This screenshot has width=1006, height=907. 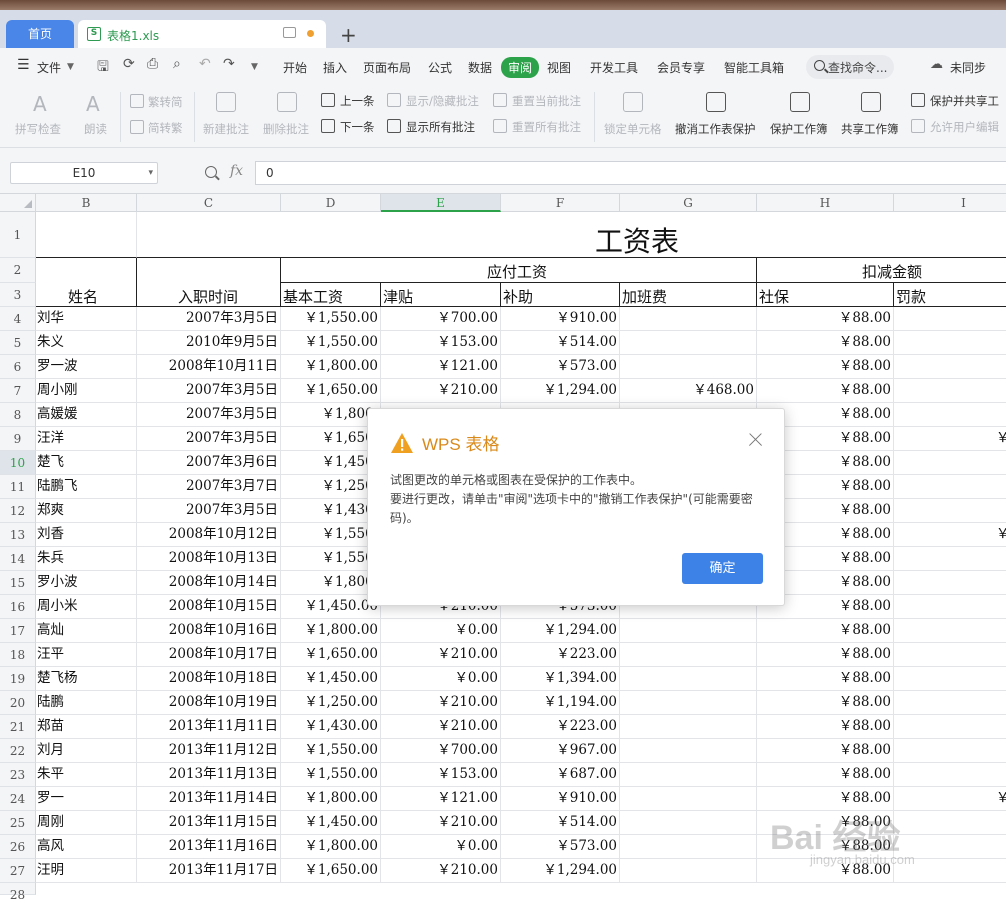 I want to click on column-header-c: C, so click(x=209, y=203).